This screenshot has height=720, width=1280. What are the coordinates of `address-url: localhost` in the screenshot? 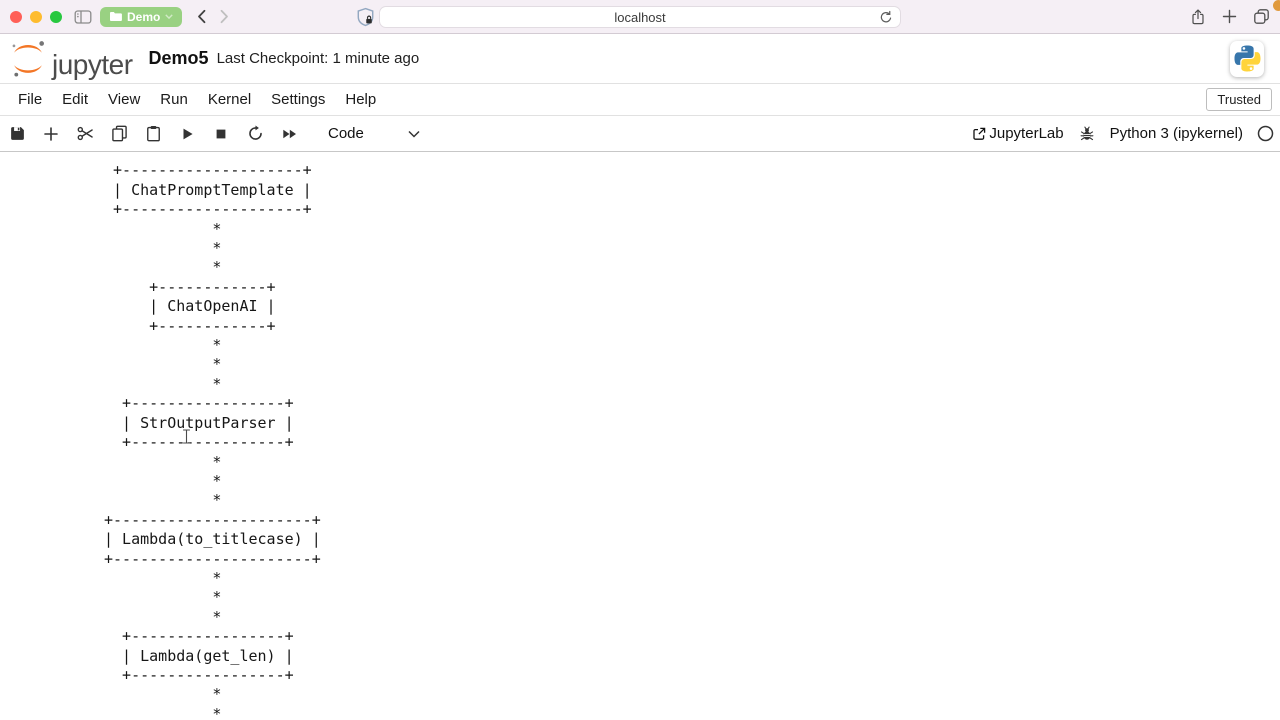 It's located at (640, 17).